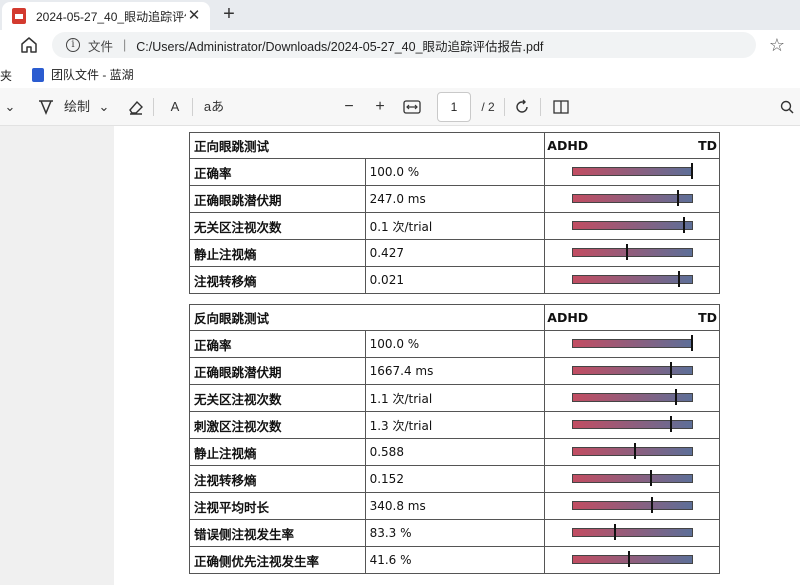 This screenshot has height=585, width=800. I want to click on chevron-down-icon: ⌄, so click(10, 107).